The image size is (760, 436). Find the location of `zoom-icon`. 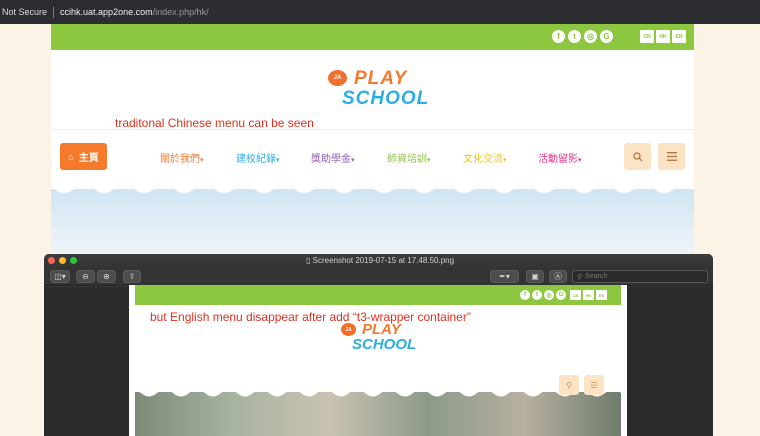

zoom-icon is located at coordinates (73, 260).